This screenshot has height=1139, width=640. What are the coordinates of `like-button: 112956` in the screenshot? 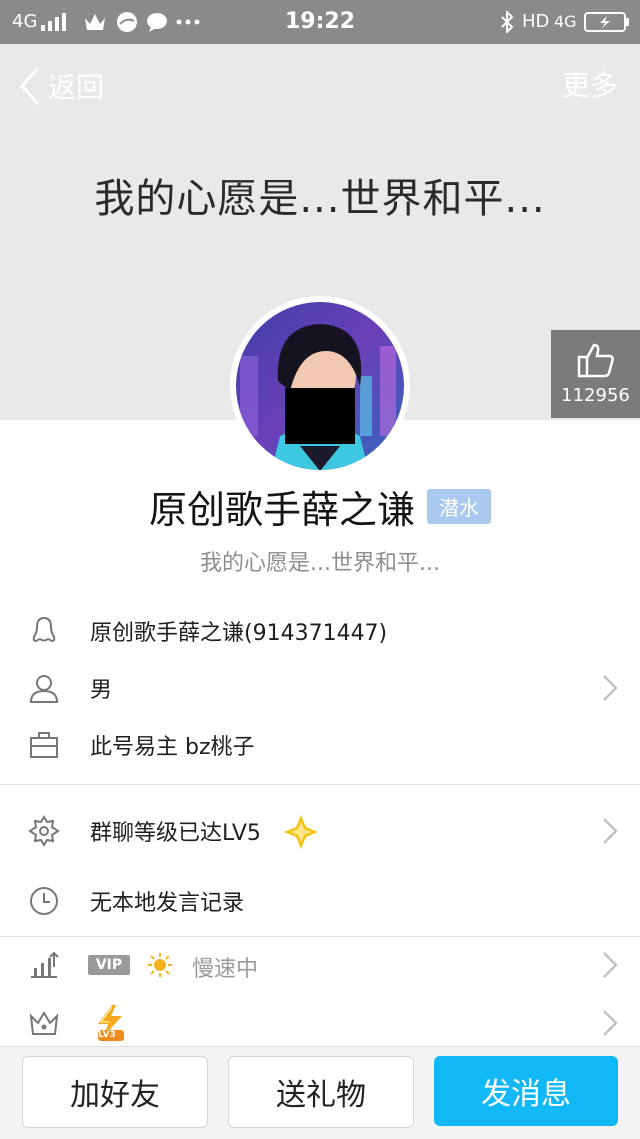 It's located at (595, 374).